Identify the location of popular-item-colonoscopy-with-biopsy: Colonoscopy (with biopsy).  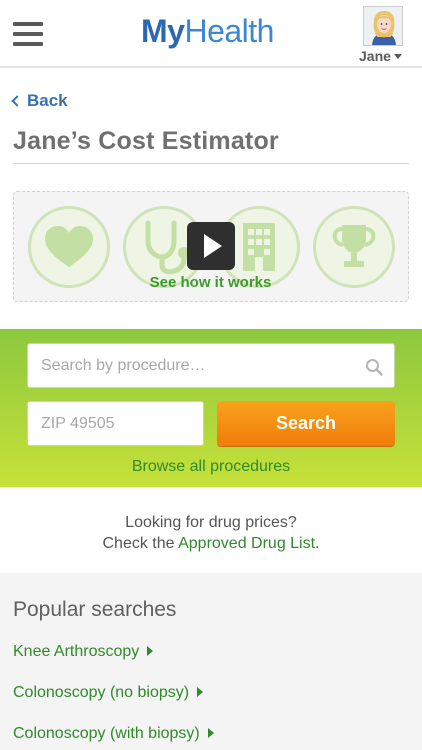
(113, 734).